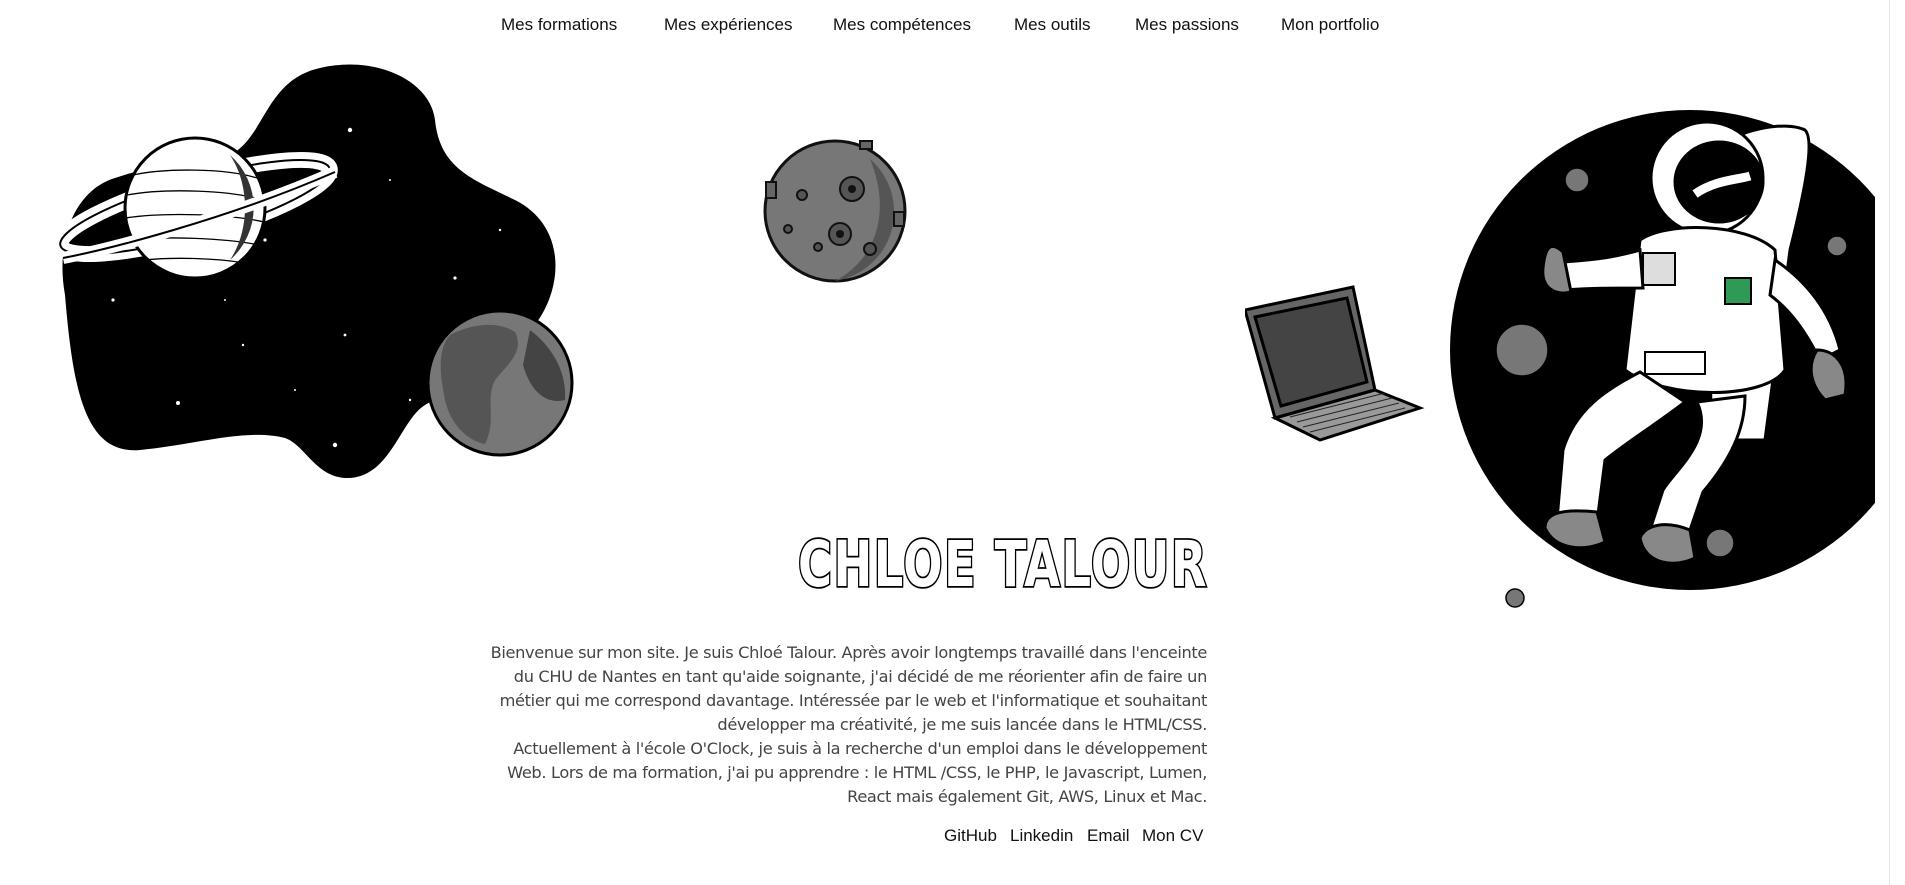 This screenshot has width=1905, height=885. Describe the element at coordinates (1897, 442) in the screenshot. I see `page-scrollbar` at that location.